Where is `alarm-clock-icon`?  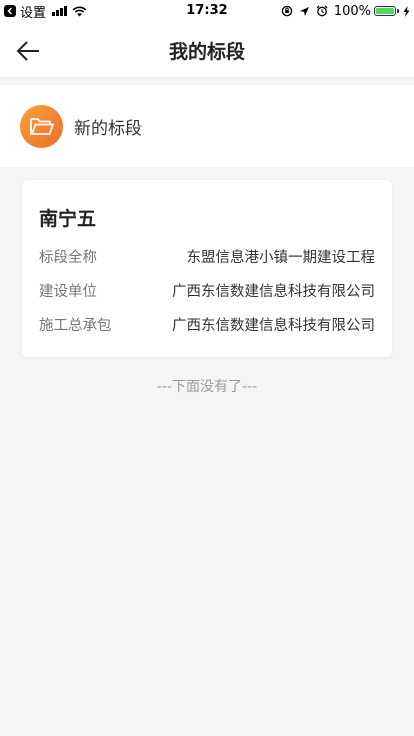 alarm-clock-icon is located at coordinates (322, 11).